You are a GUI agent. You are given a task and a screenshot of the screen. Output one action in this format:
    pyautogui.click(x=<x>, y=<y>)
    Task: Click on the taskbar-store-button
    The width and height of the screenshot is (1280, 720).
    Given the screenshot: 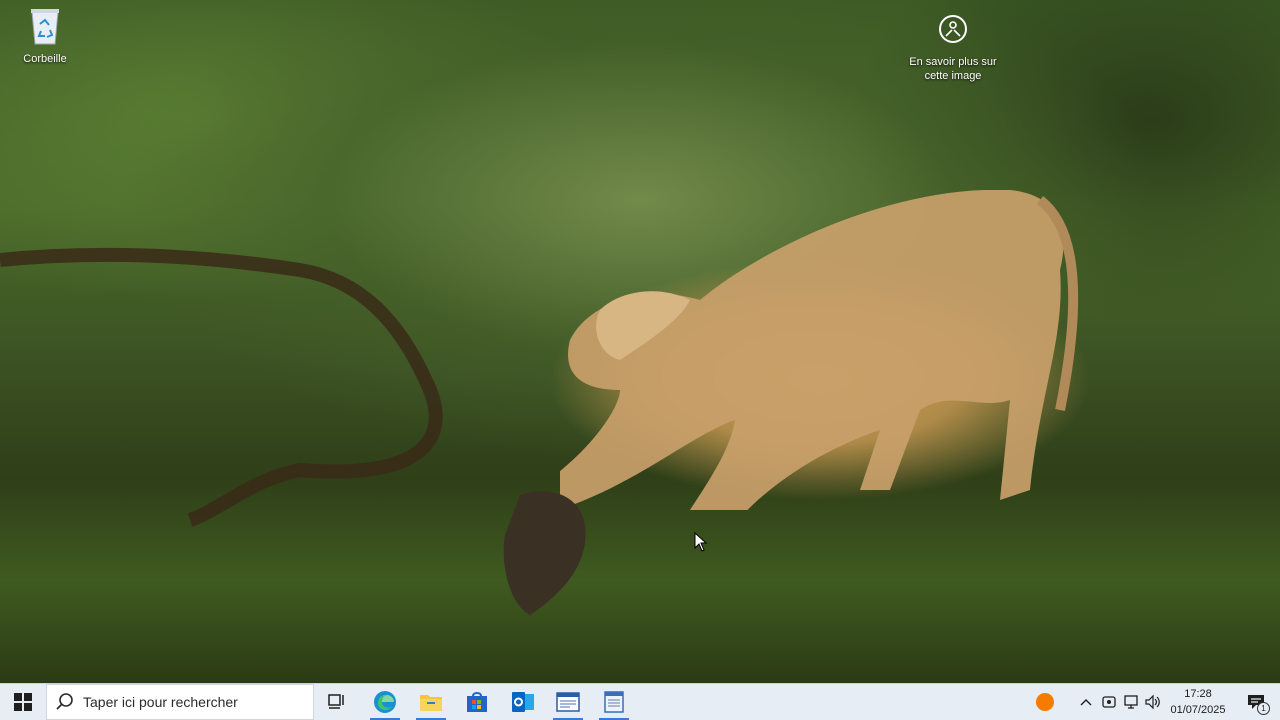 What is the action you would take?
    pyautogui.click(x=477, y=702)
    